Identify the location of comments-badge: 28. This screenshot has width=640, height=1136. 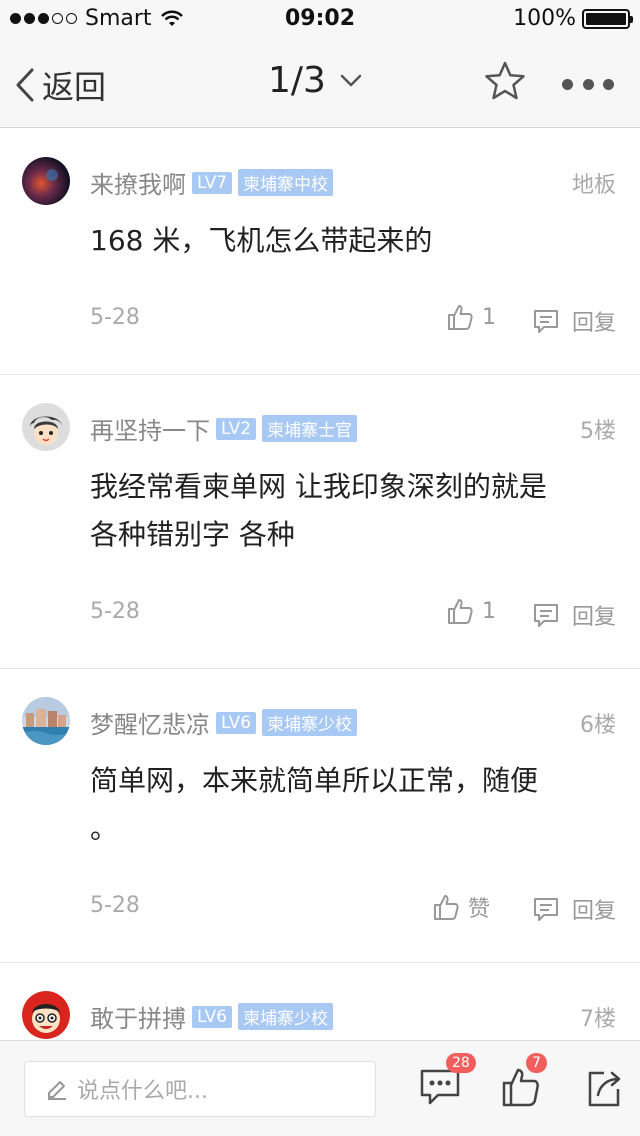
(461, 1063).